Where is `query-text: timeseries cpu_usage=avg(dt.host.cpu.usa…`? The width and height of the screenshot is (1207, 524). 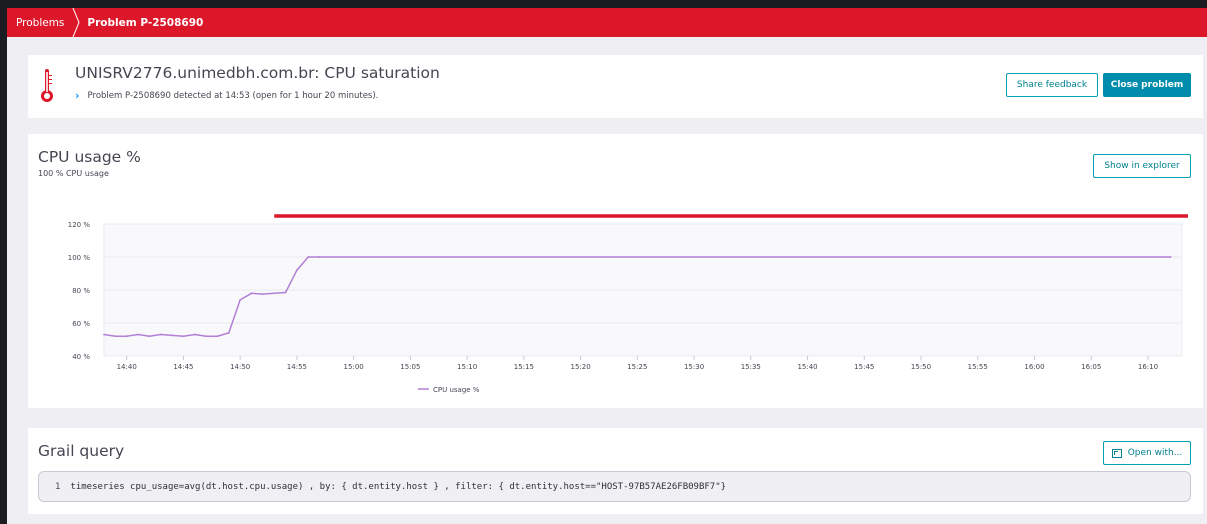
query-text: timeseries cpu_usage=avg(dt.host.cpu.usa… is located at coordinates (398, 486).